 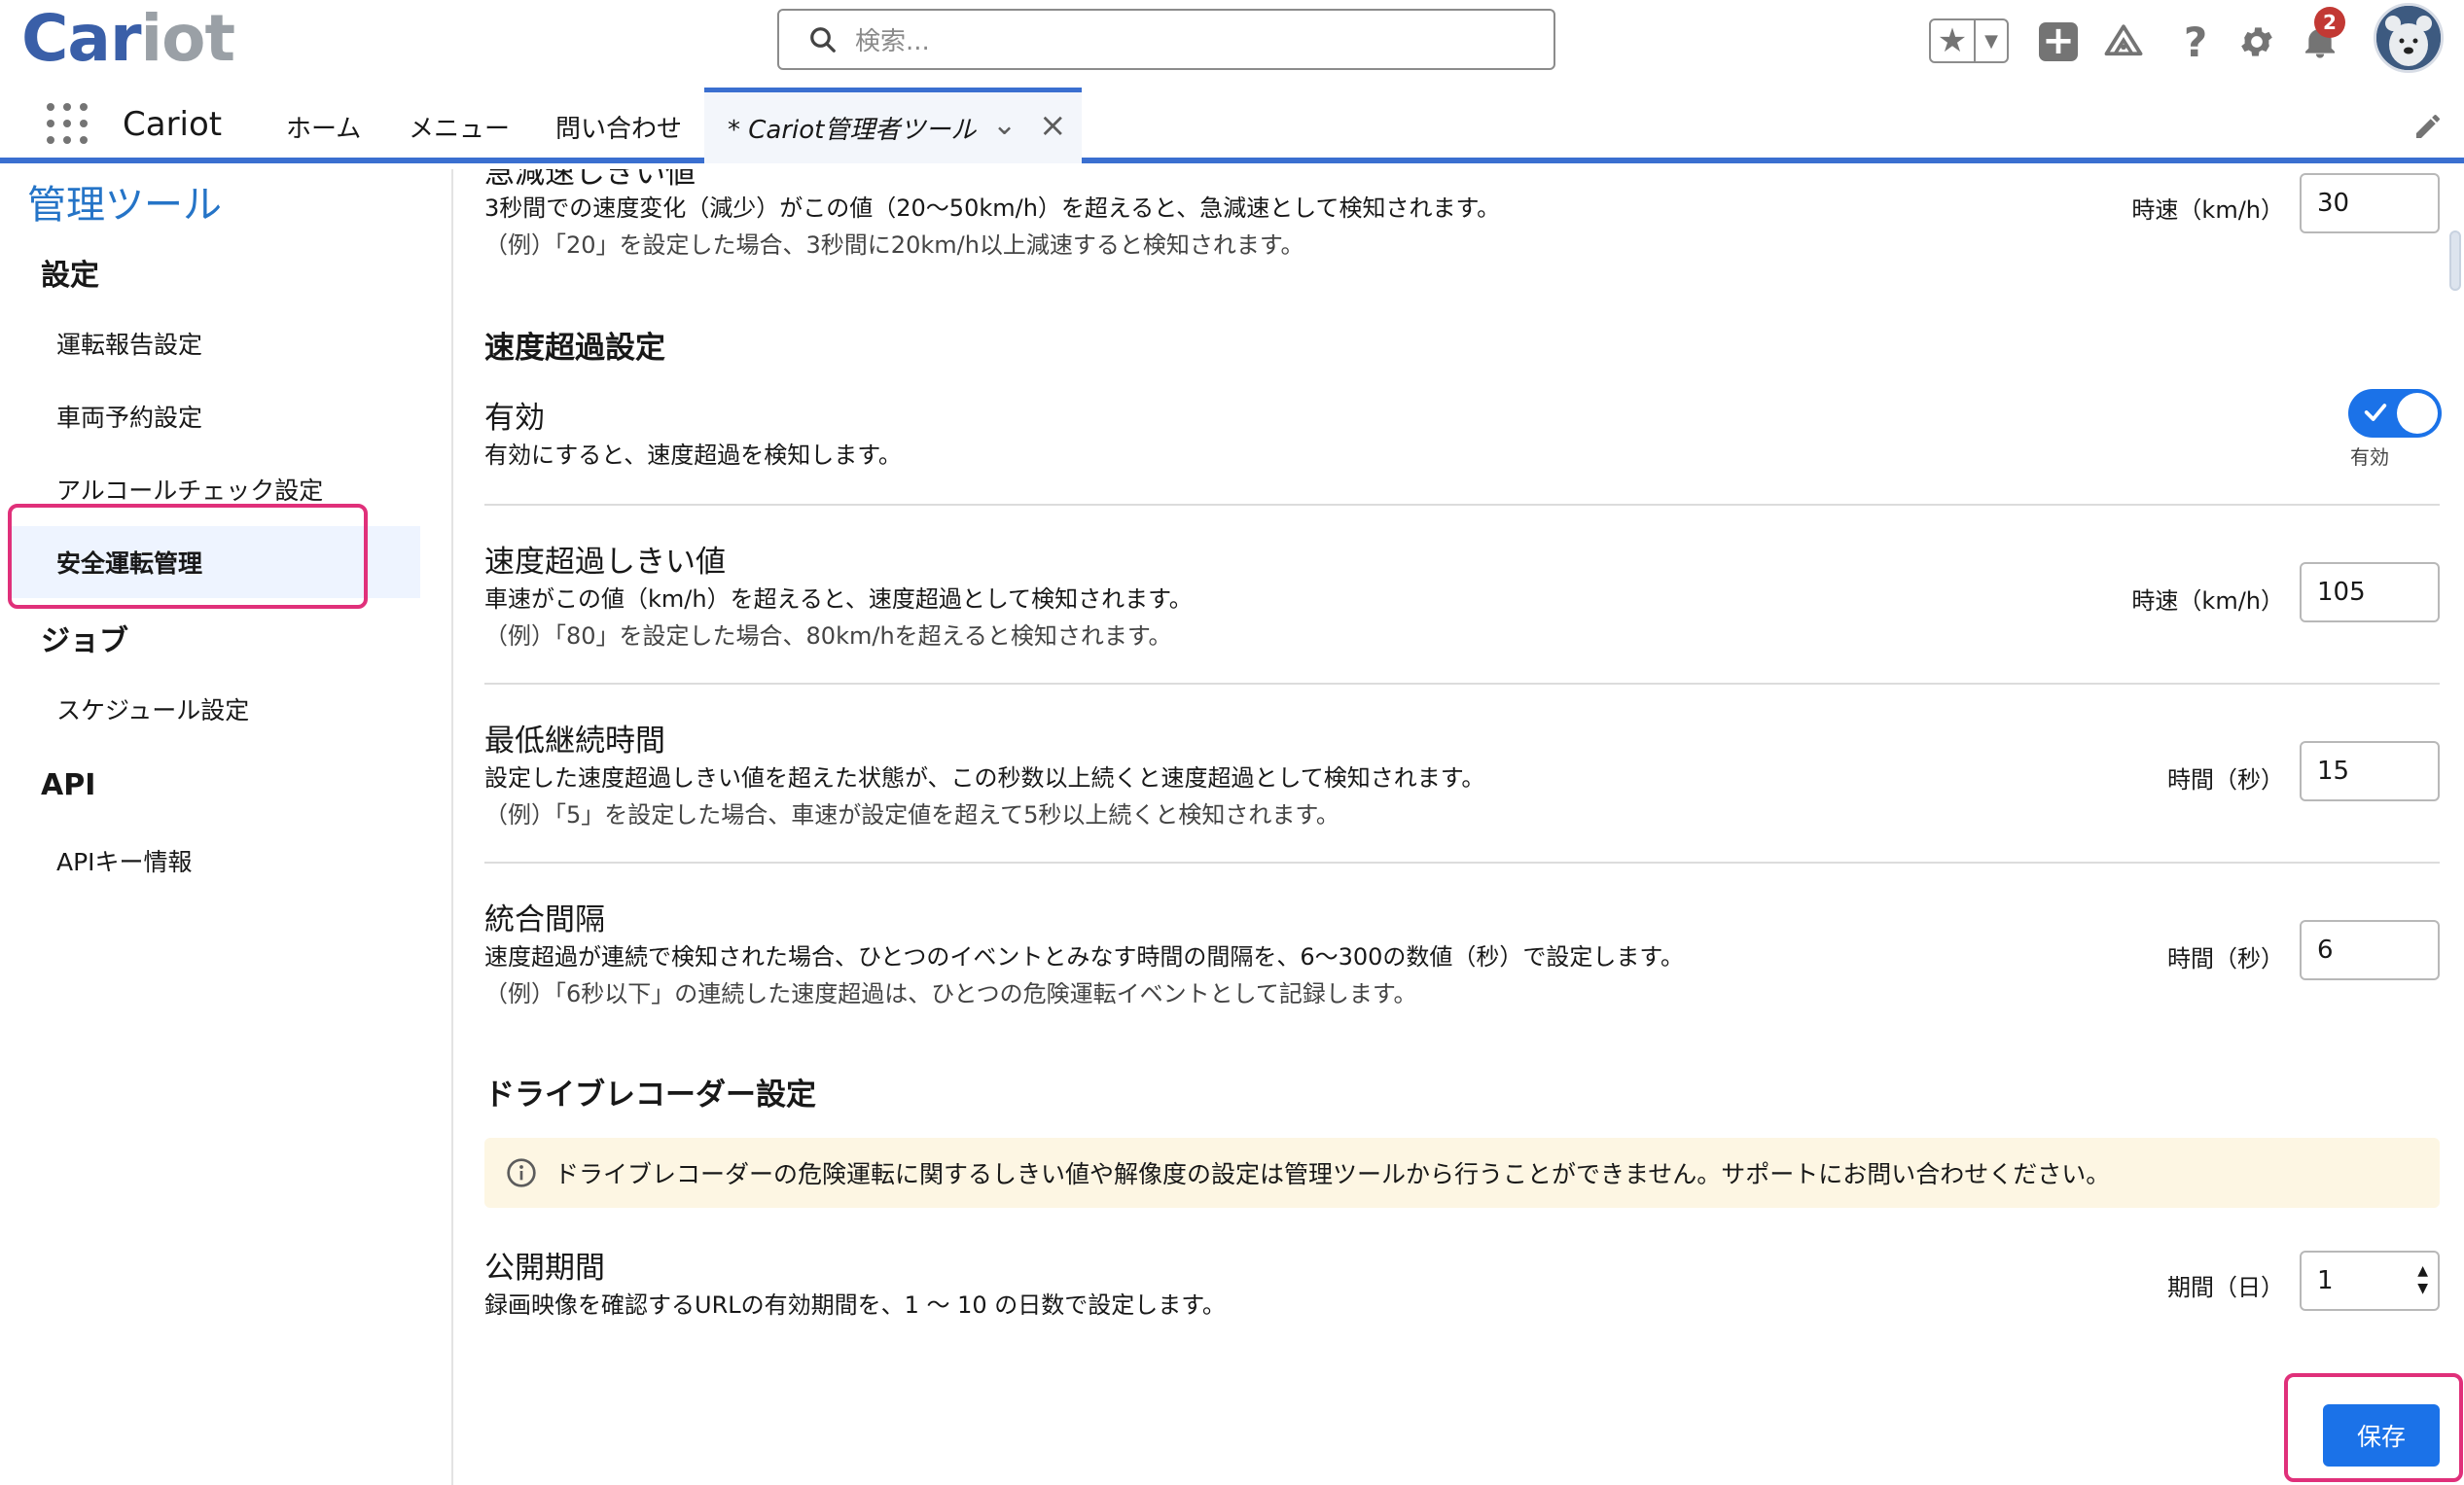 What do you see at coordinates (2381, 1435) in the screenshot?
I see `save-button: 保存` at bounding box center [2381, 1435].